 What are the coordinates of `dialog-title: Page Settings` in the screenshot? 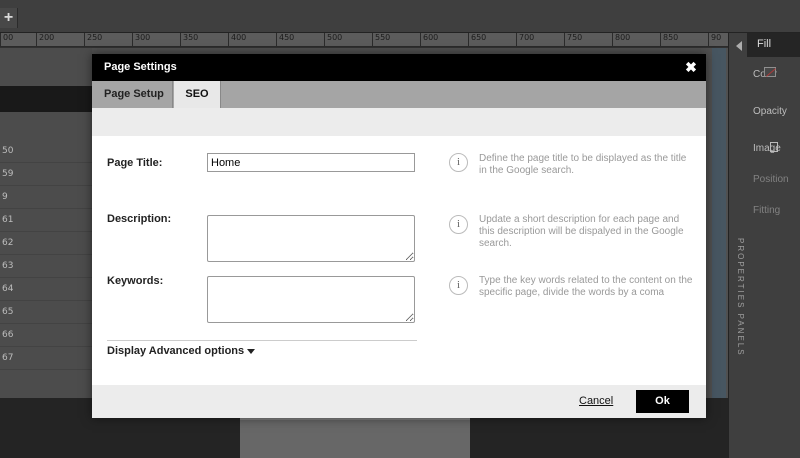 It's located at (140, 67).